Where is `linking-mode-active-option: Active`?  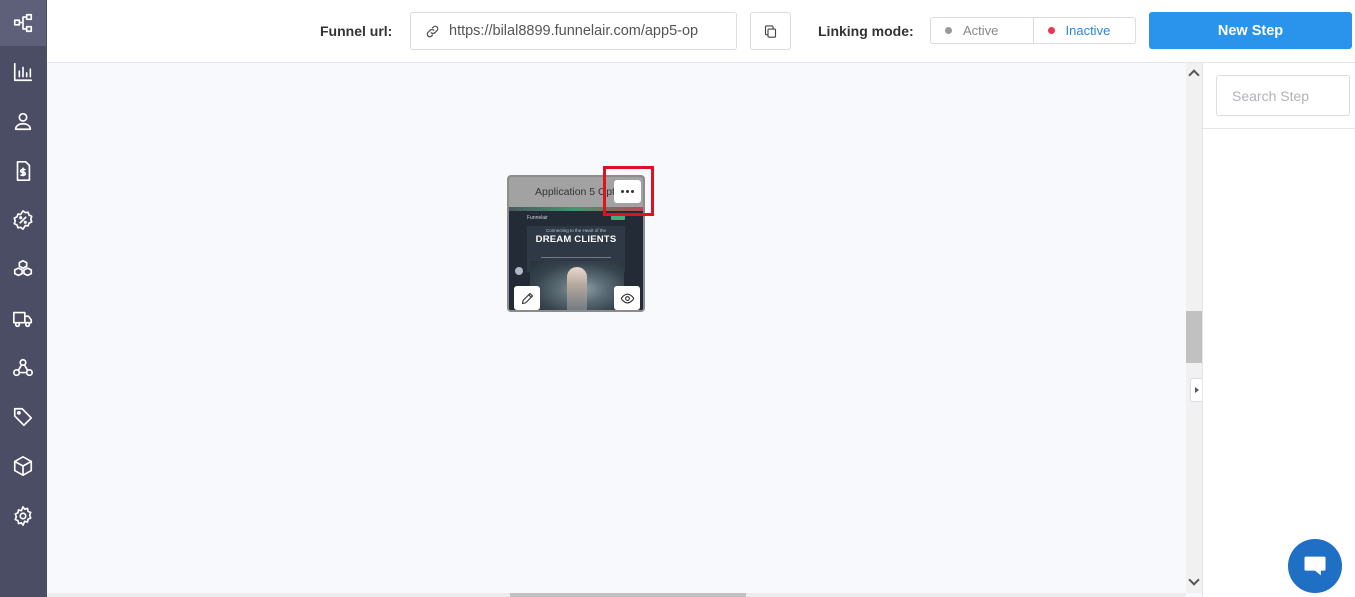 linking-mode-active-option: Active is located at coordinates (982, 30).